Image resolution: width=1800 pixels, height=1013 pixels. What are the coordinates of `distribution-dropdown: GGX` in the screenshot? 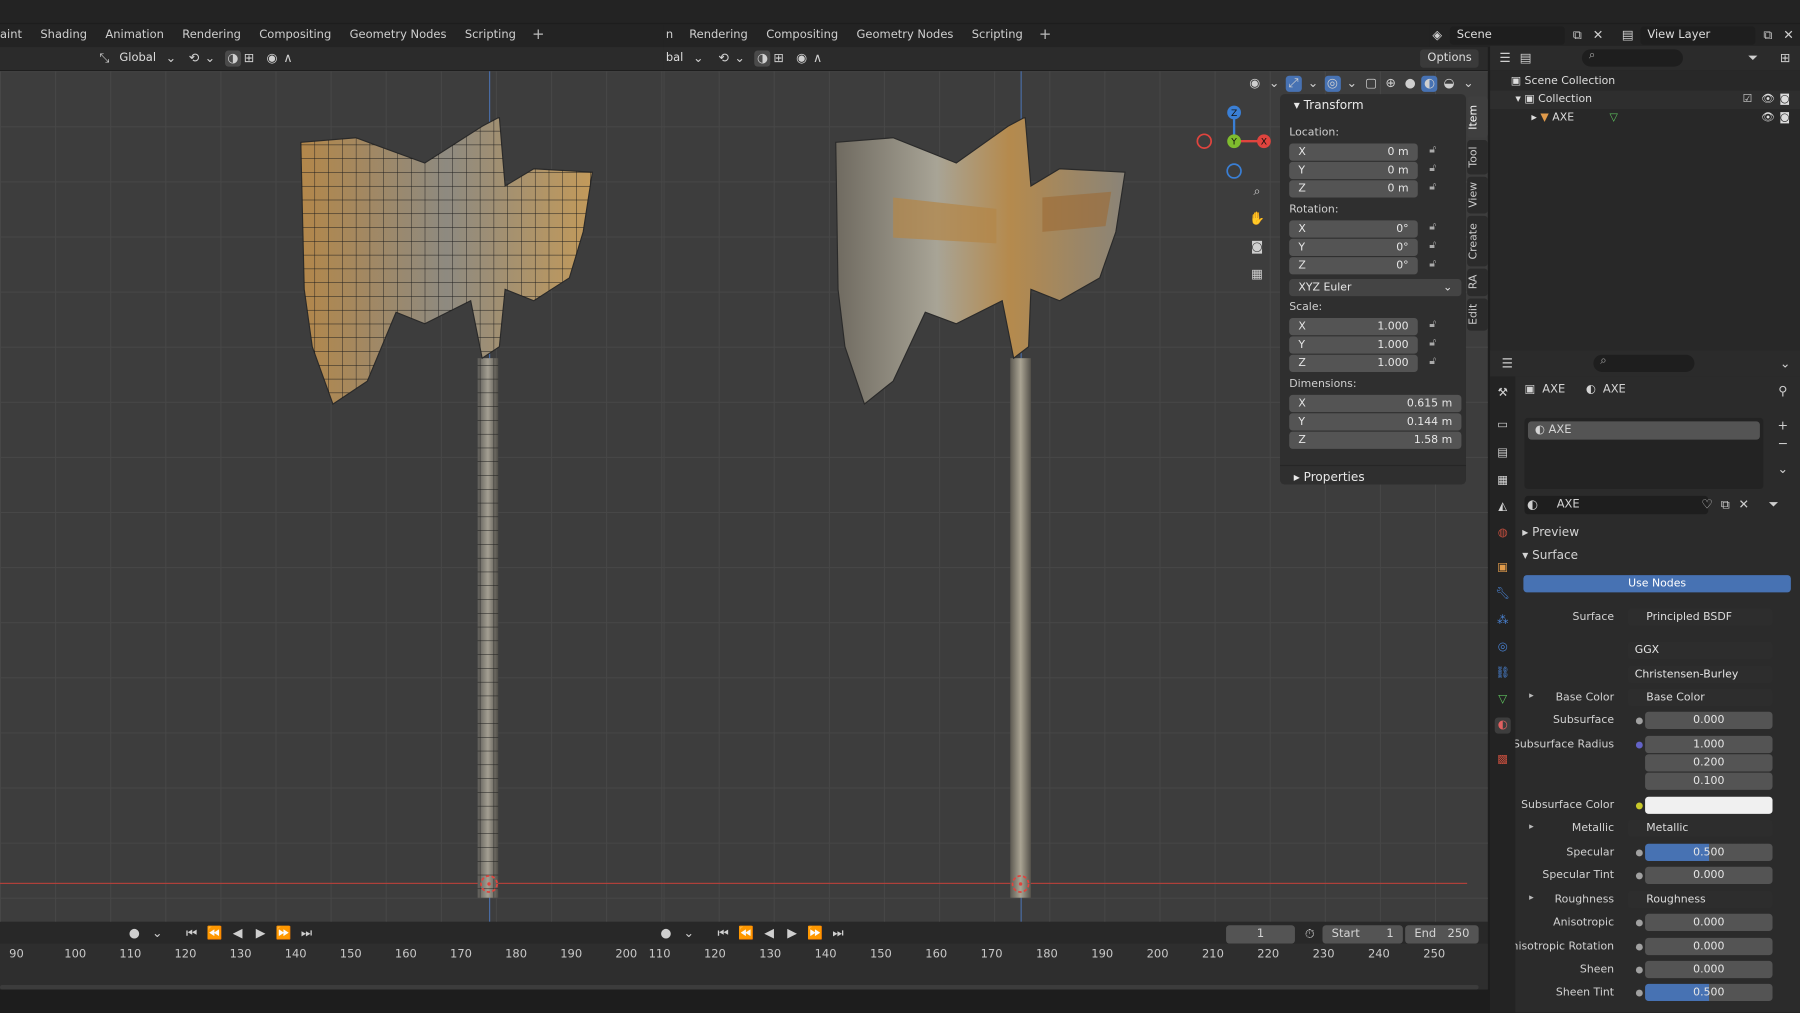 It's located at (1700, 650).